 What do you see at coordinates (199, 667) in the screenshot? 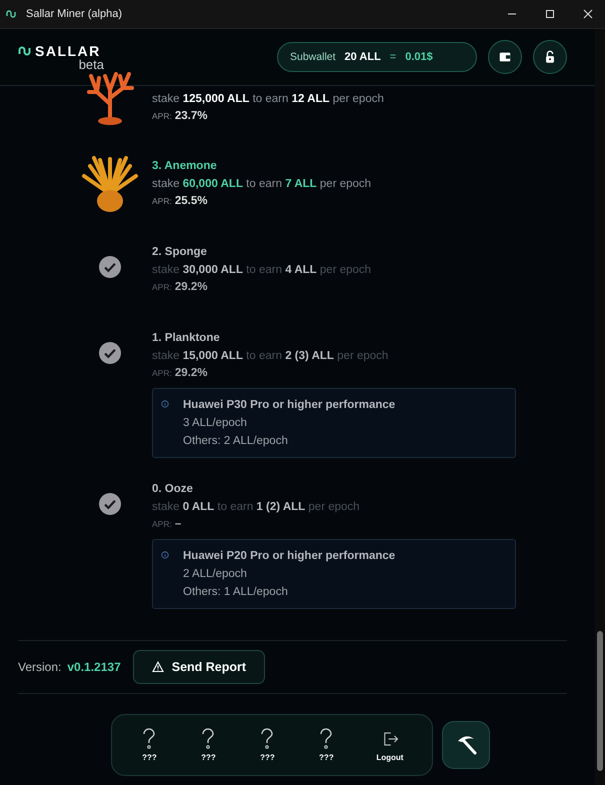
I see `send-report-button: Send Report` at bounding box center [199, 667].